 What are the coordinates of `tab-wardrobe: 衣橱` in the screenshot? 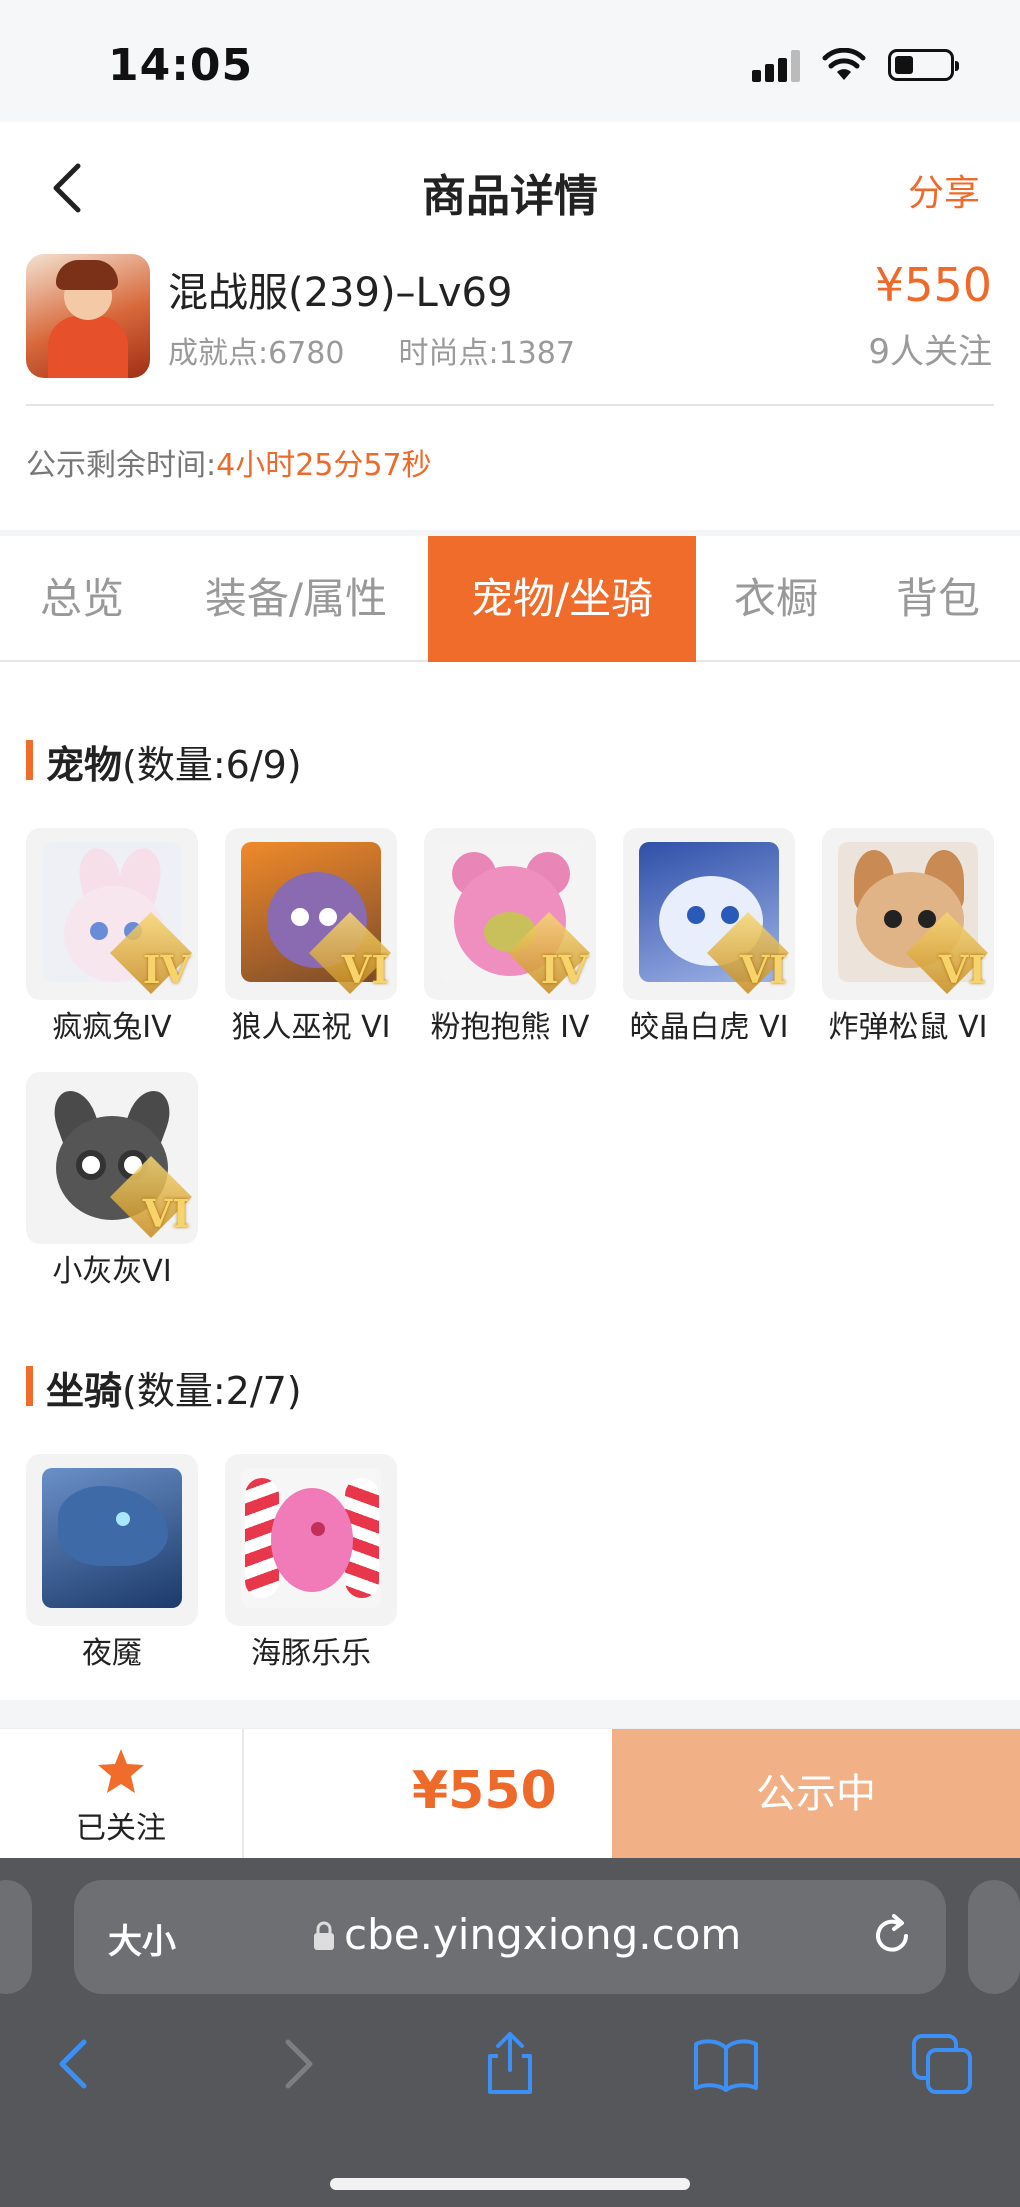 It's located at (776, 599).